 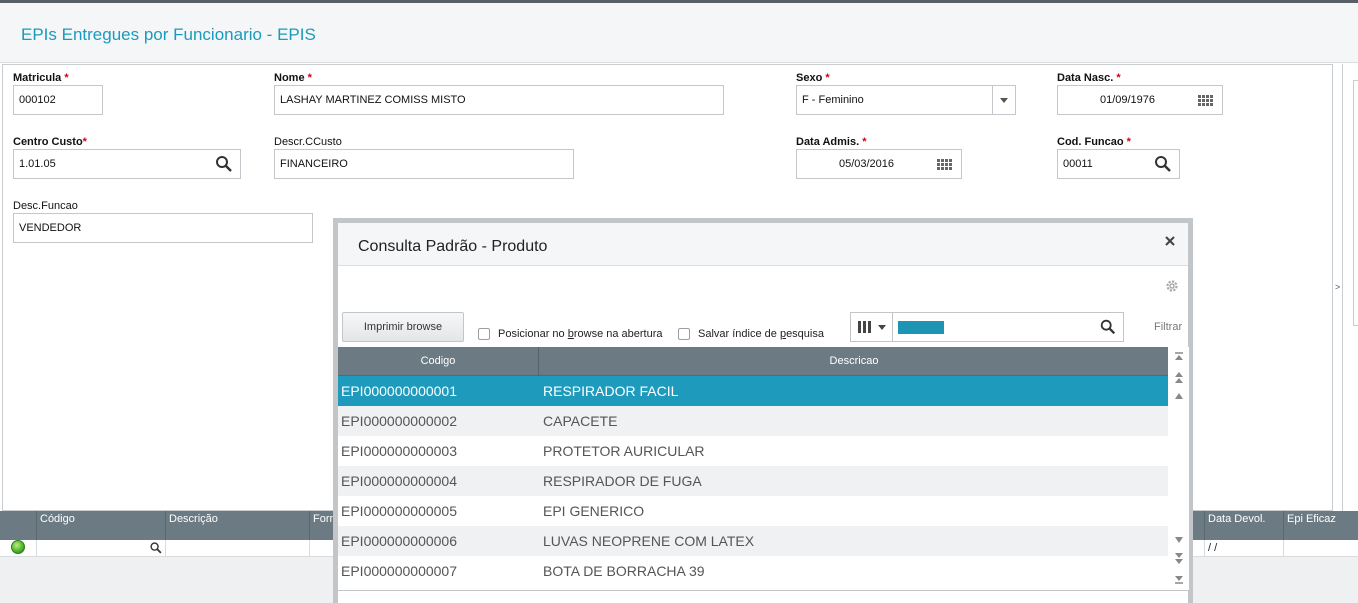 I want to click on row-codigo: EPI000000000001, so click(x=399, y=391).